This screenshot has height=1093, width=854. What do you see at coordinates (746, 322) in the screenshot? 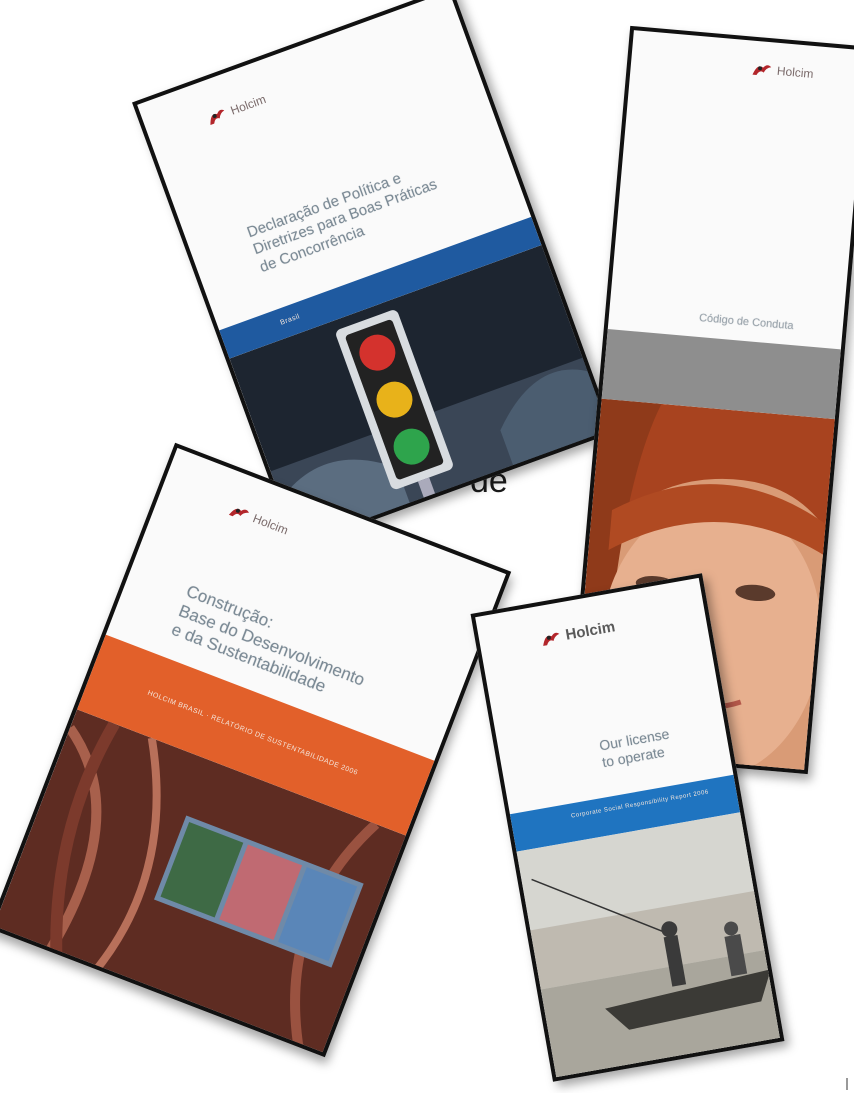
I see `brochure-title: Código de Conduta` at bounding box center [746, 322].